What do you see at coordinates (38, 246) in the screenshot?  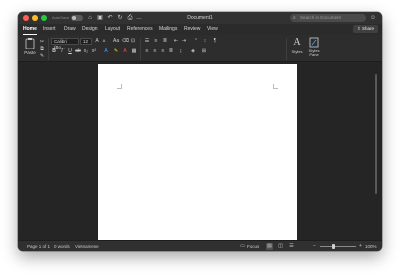 I see `page-count: Page 1 of 1` at bounding box center [38, 246].